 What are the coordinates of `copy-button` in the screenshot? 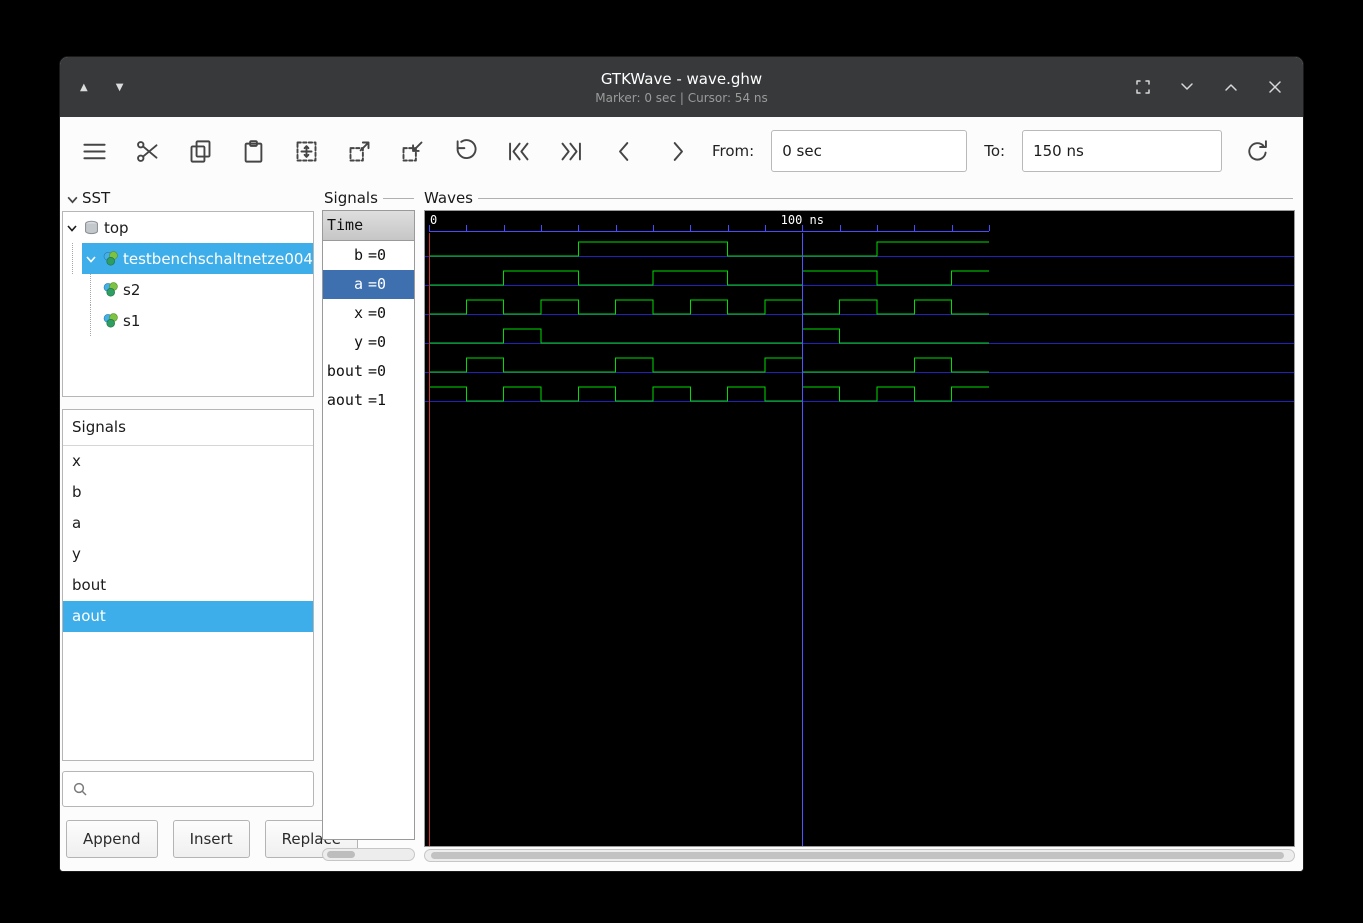 It's located at (200, 151).